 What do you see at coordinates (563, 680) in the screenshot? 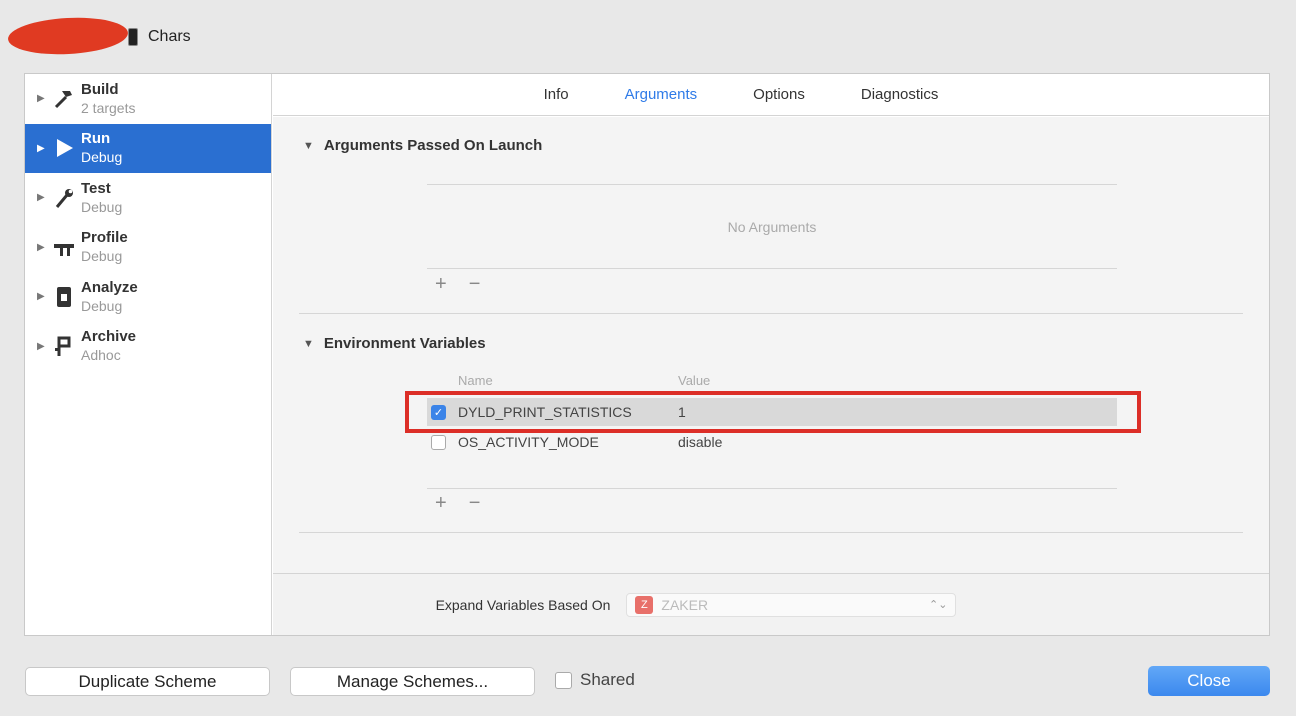
I see `shared-checkbox` at bounding box center [563, 680].